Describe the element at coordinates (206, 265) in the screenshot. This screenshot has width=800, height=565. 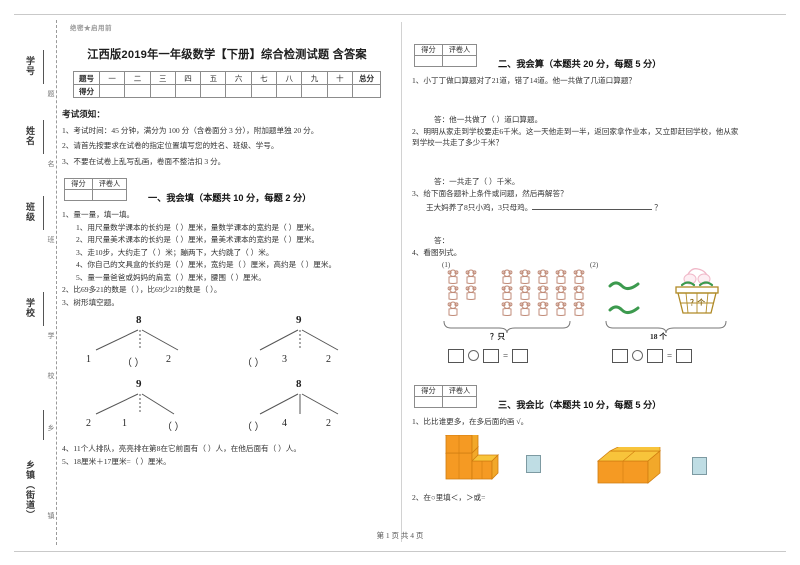
I see `q1-1-sub4: 4、你自己的文具盒的长约是（ ）厘米，宽约是（ ）厘米，高约是（ ）厘米。` at that location.